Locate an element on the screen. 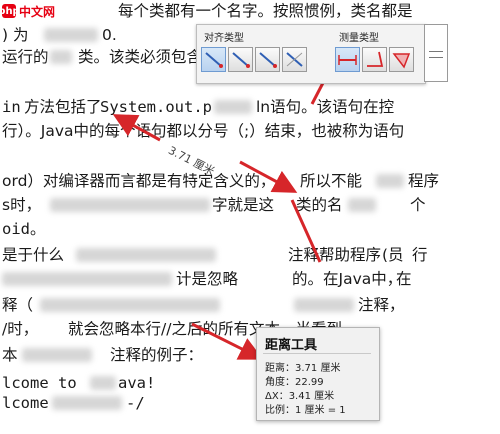  doc-line: 释（ is located at coordinates (18, 305).